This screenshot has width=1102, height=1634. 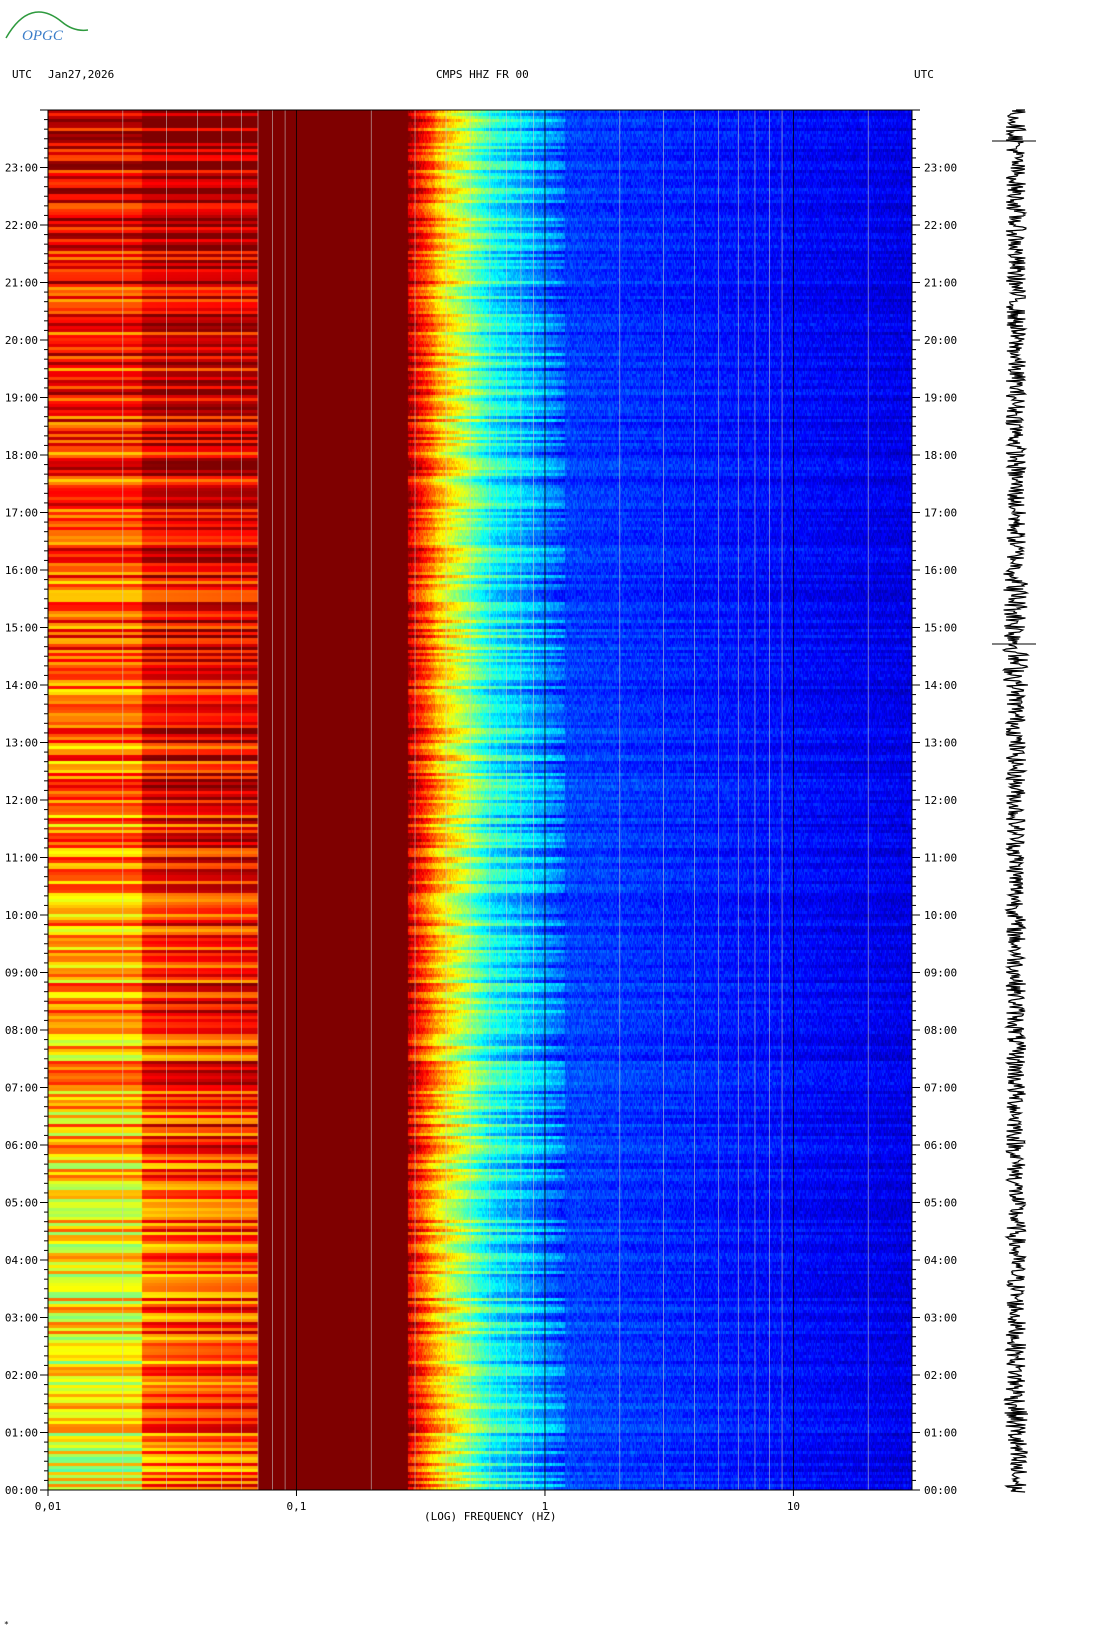 I want to click on y-tick-label-right: 00:00, so click(x=940, y=1490).